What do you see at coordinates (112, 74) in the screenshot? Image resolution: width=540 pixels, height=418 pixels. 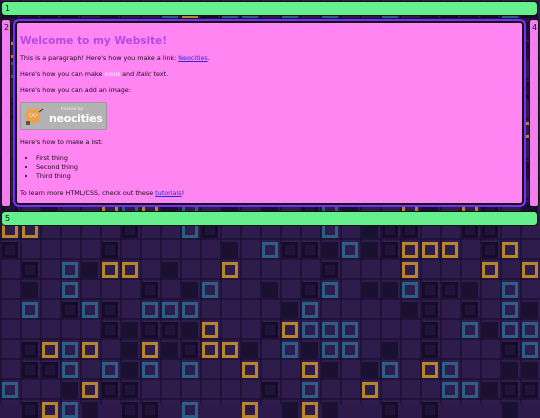 I see `bold-text: bold` at bounding box center [112, 74].